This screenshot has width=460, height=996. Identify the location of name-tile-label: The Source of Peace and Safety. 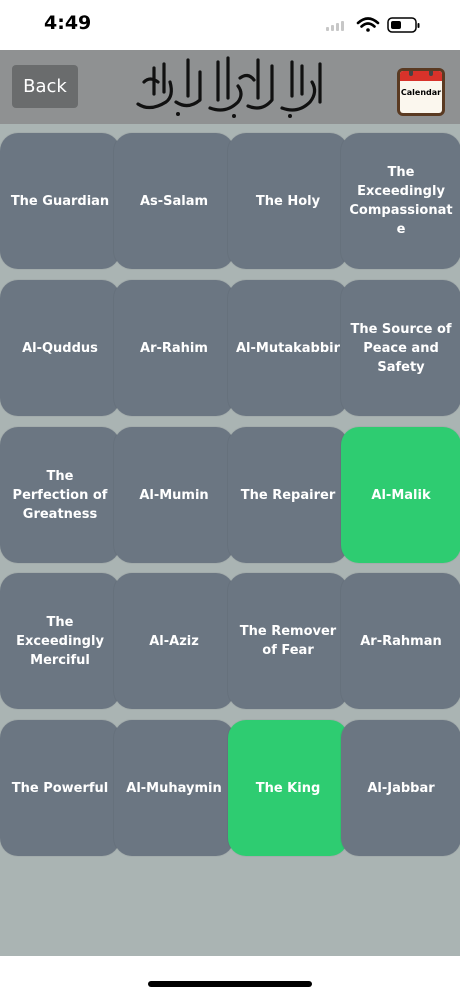
(401, 348).